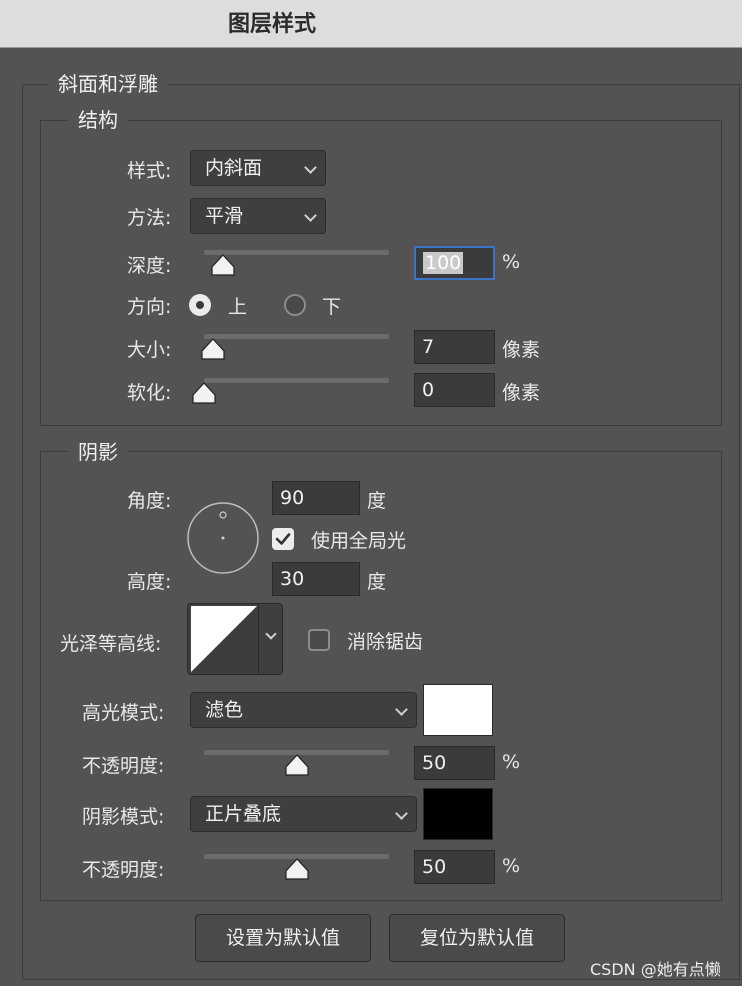 This screenshot has height=986, width=742. I want to click on contour-preview-icon, so click(224, 639).